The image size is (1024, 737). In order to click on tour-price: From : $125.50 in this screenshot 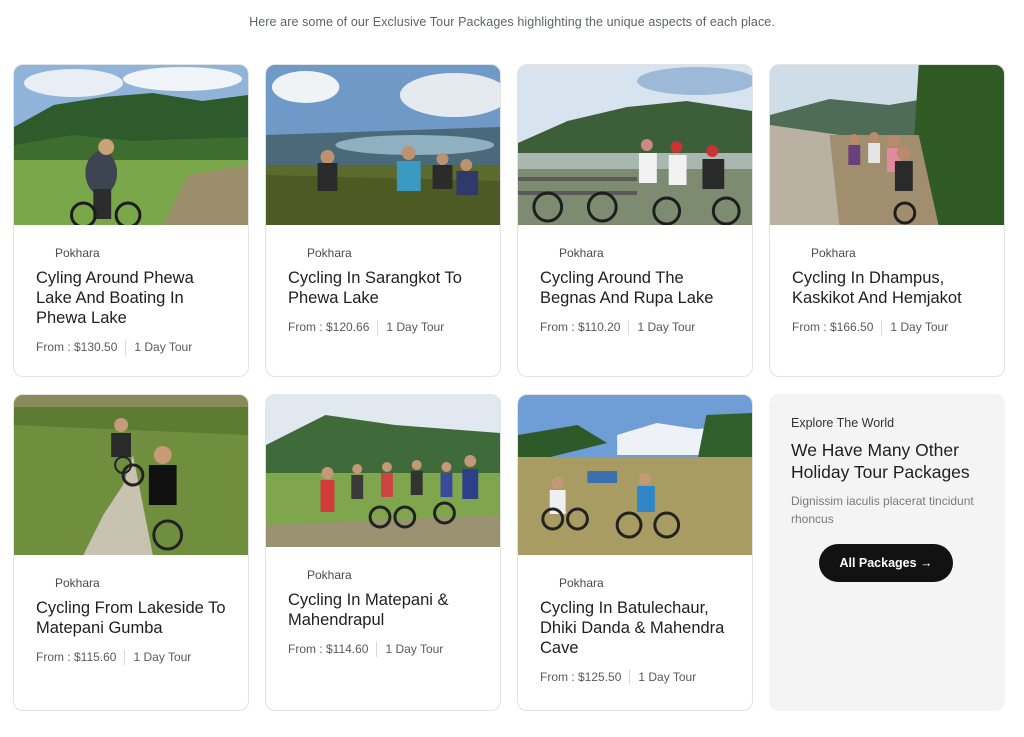, I will do `click(581, 677)`.